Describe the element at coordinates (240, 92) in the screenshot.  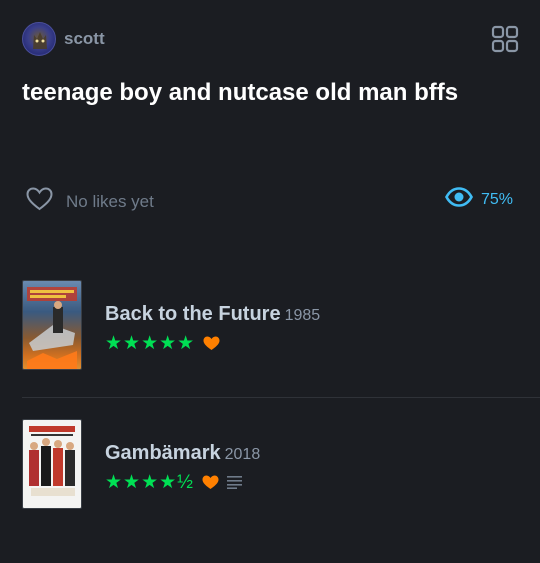
I see `list-title: teenage boy and nutcase old man bffs` at that location.